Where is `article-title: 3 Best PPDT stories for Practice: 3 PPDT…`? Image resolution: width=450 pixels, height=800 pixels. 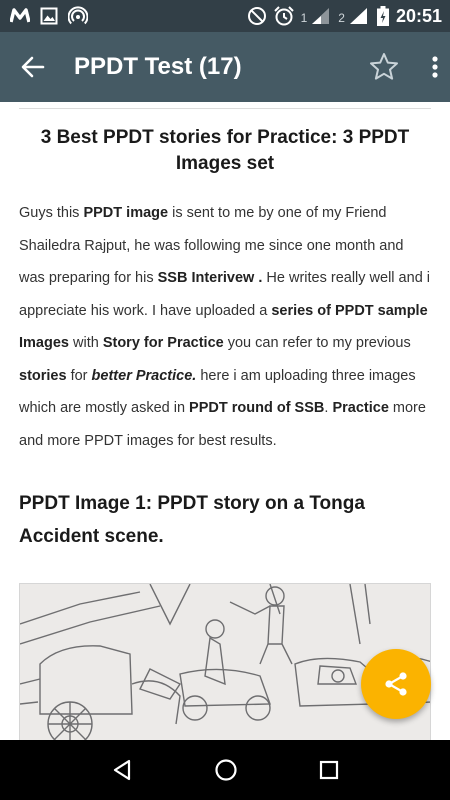
article-title: 3 Best PPDT stories for Practice: 3 PPDT… is located at coordinates (225, 150).